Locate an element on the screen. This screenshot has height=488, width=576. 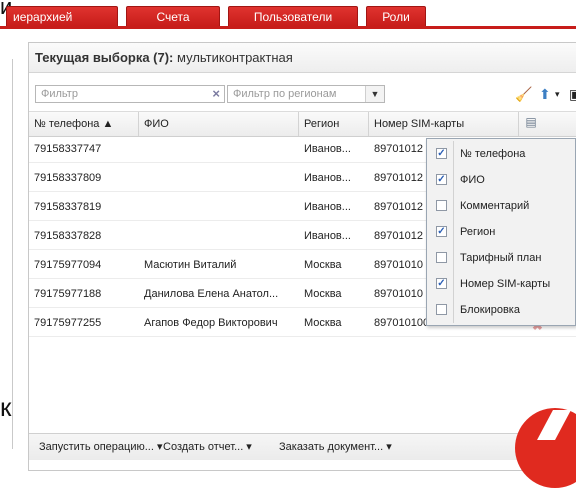
menu-item-comment: Комментарий is located at coordinates (501, 206).